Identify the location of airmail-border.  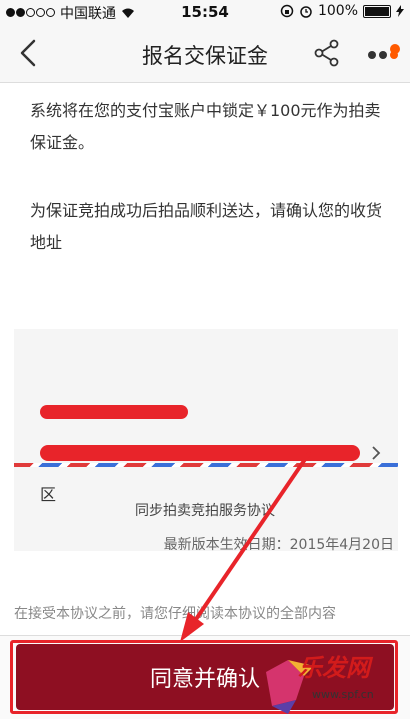
(206, 465).